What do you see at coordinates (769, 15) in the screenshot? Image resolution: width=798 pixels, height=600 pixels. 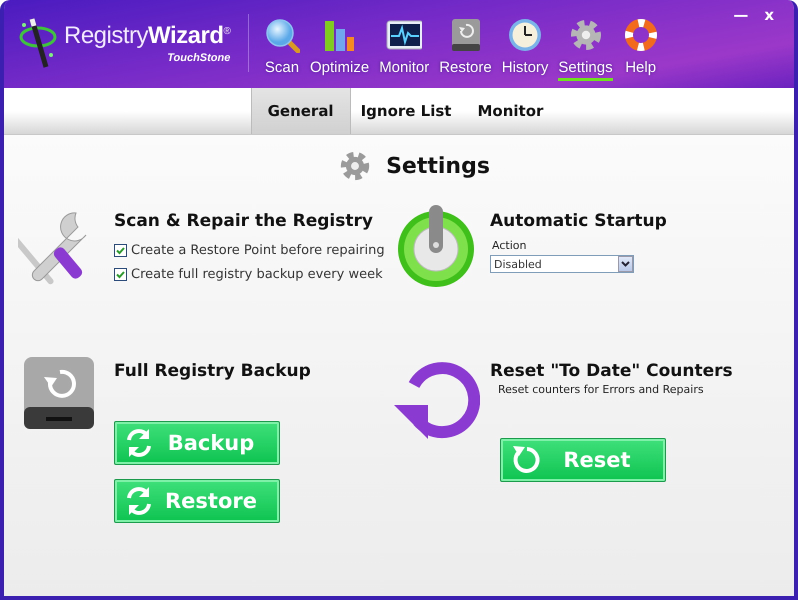 I see `close-button: x` at bounding box center [769, 15].